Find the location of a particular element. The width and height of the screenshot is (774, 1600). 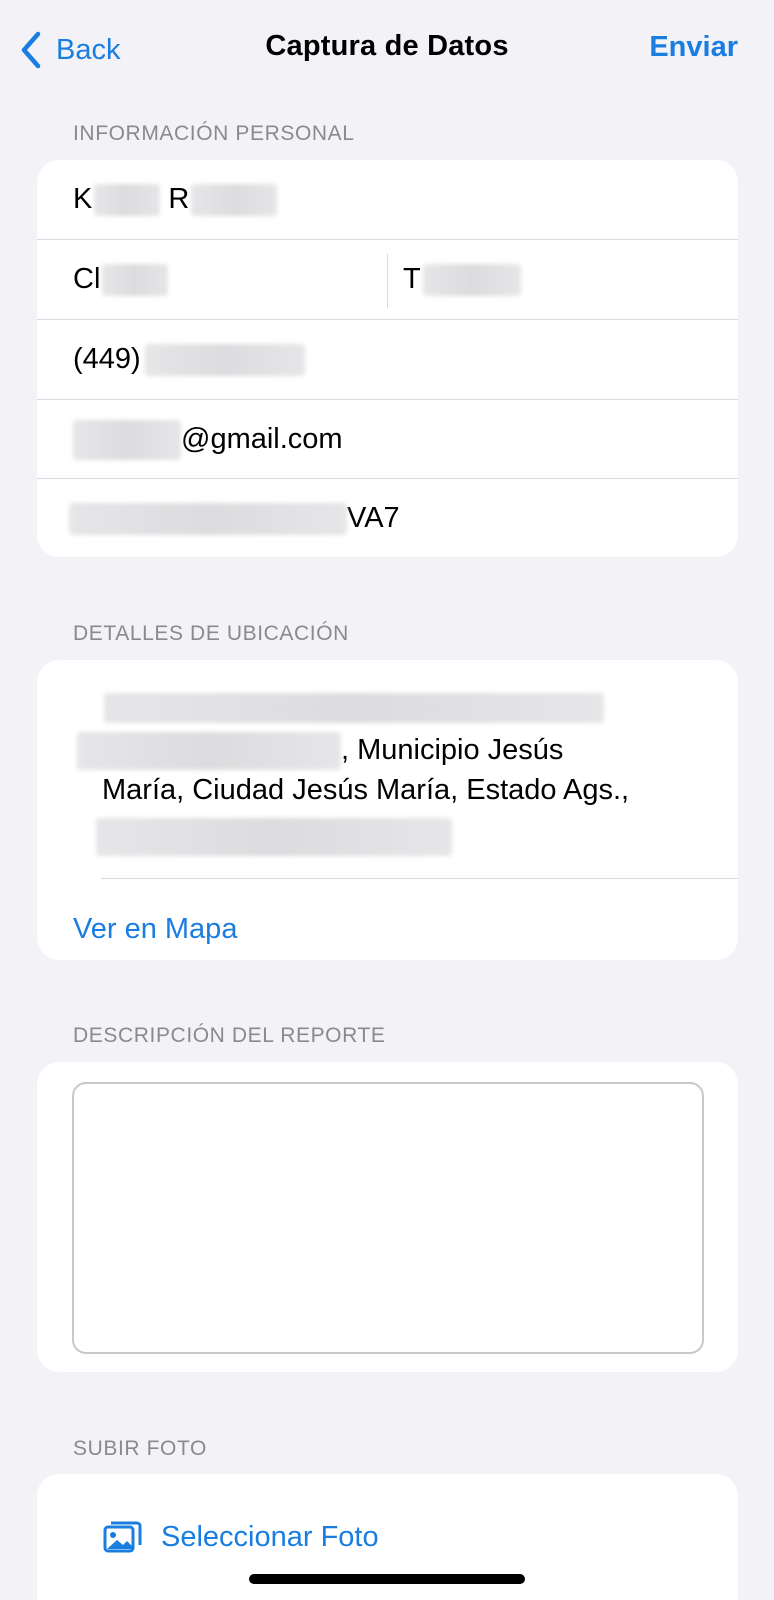

first-name-value: Cl is located at coordinates (87, 279).